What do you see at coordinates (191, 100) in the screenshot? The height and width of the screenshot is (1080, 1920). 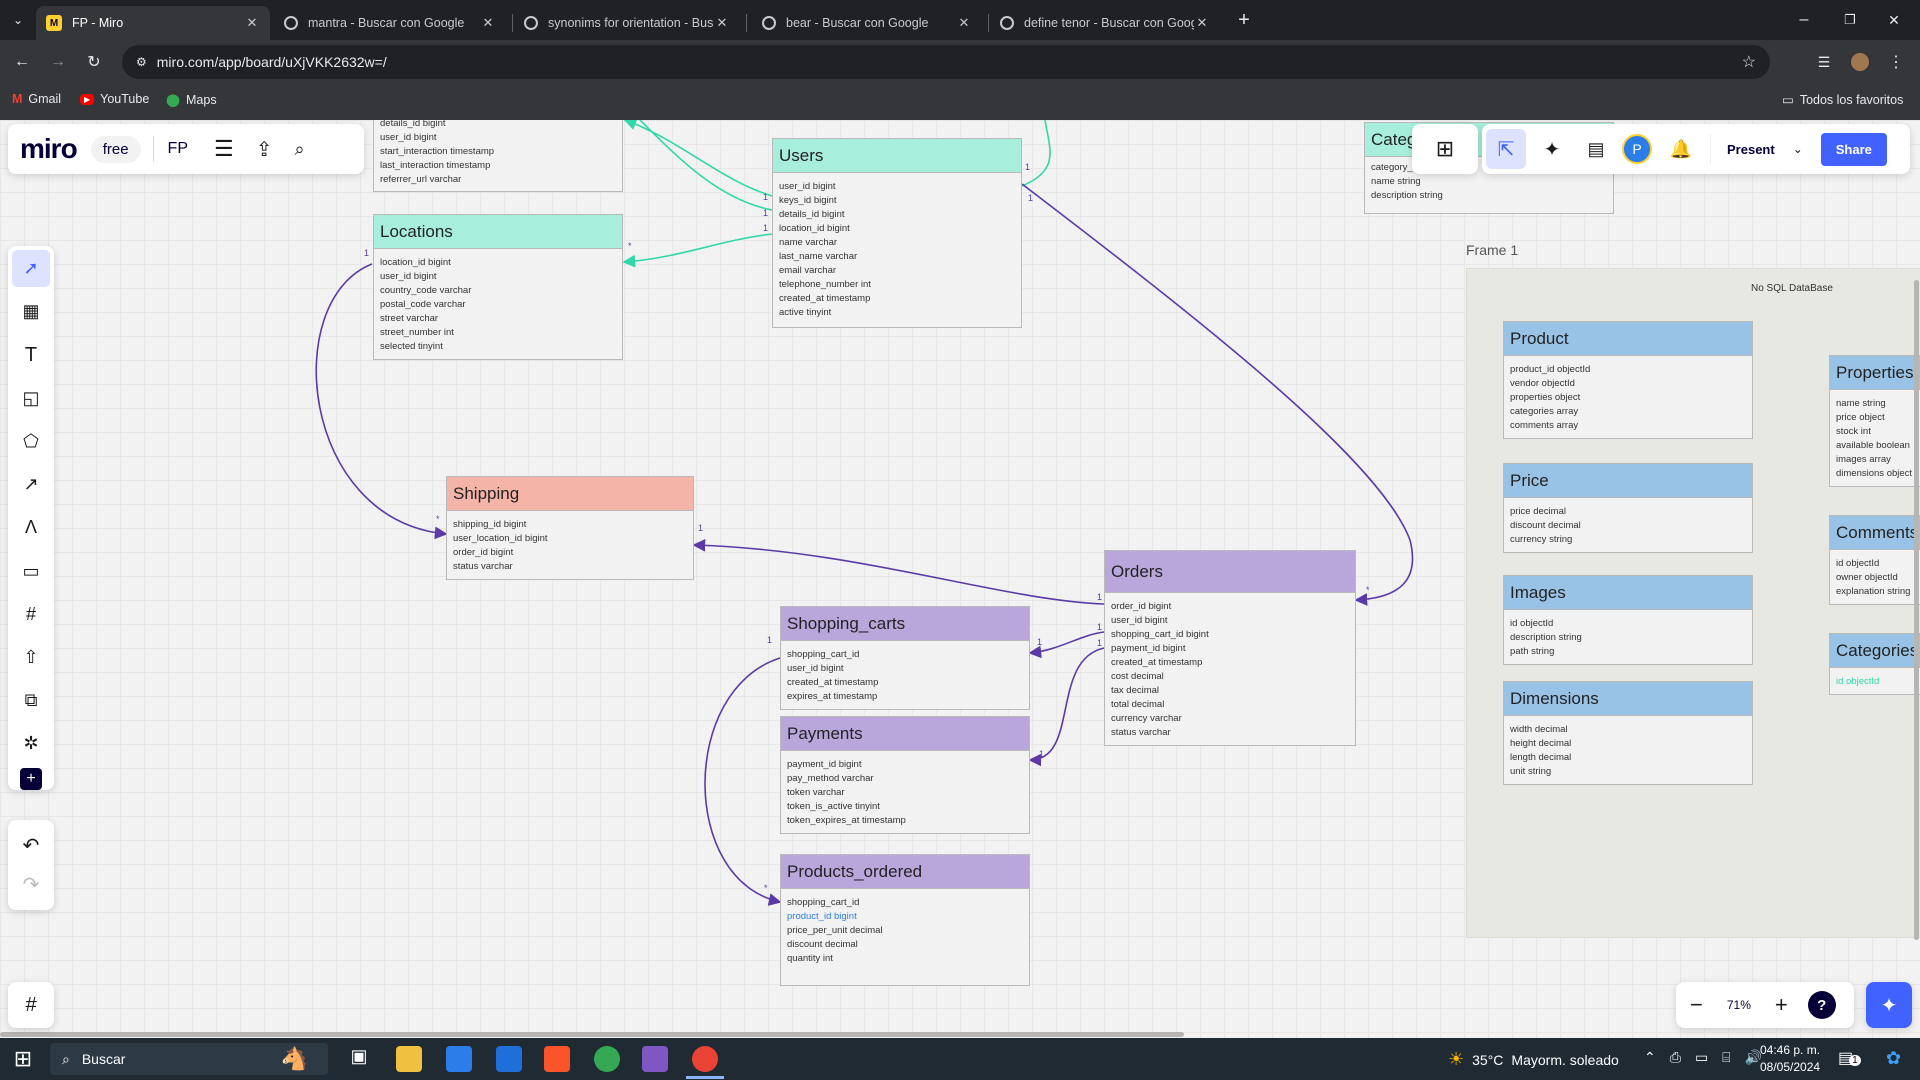 I see `bookmark-maps: ⬤ Maps` at bounding box center [191, 100].